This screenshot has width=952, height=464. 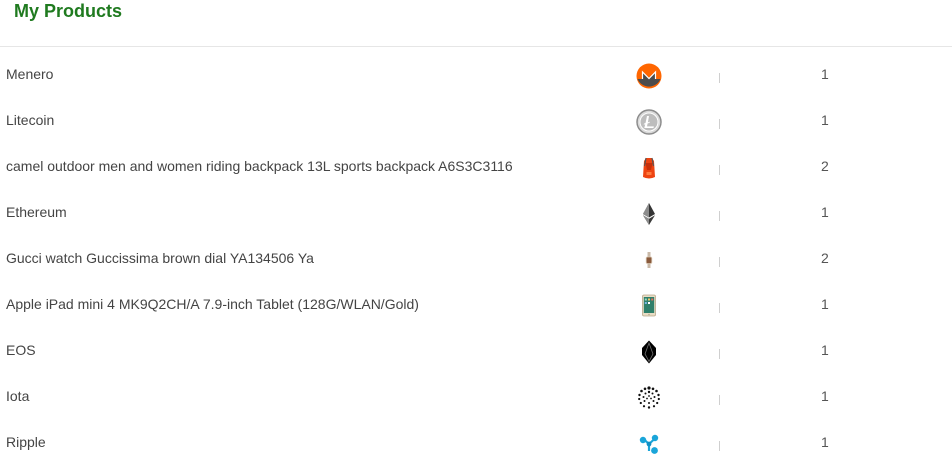 What do you see at coordinates (36, 212) in the screenshot?
I see `product-name: Ethereum` at bounding box center [36, 212].